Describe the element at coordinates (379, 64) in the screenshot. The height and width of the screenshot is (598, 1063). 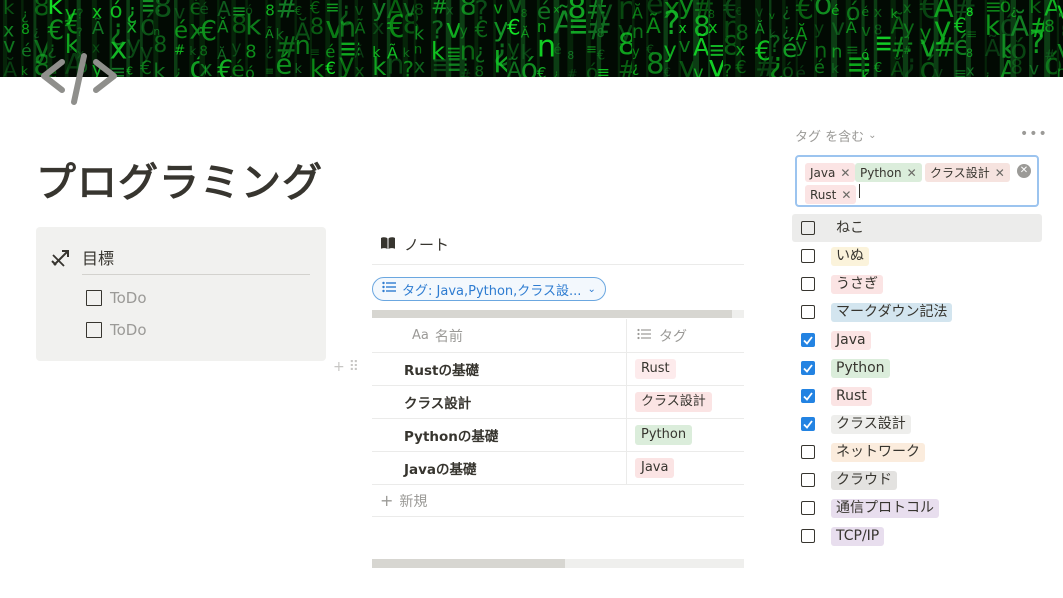
I see `svg-text: k` at that location.